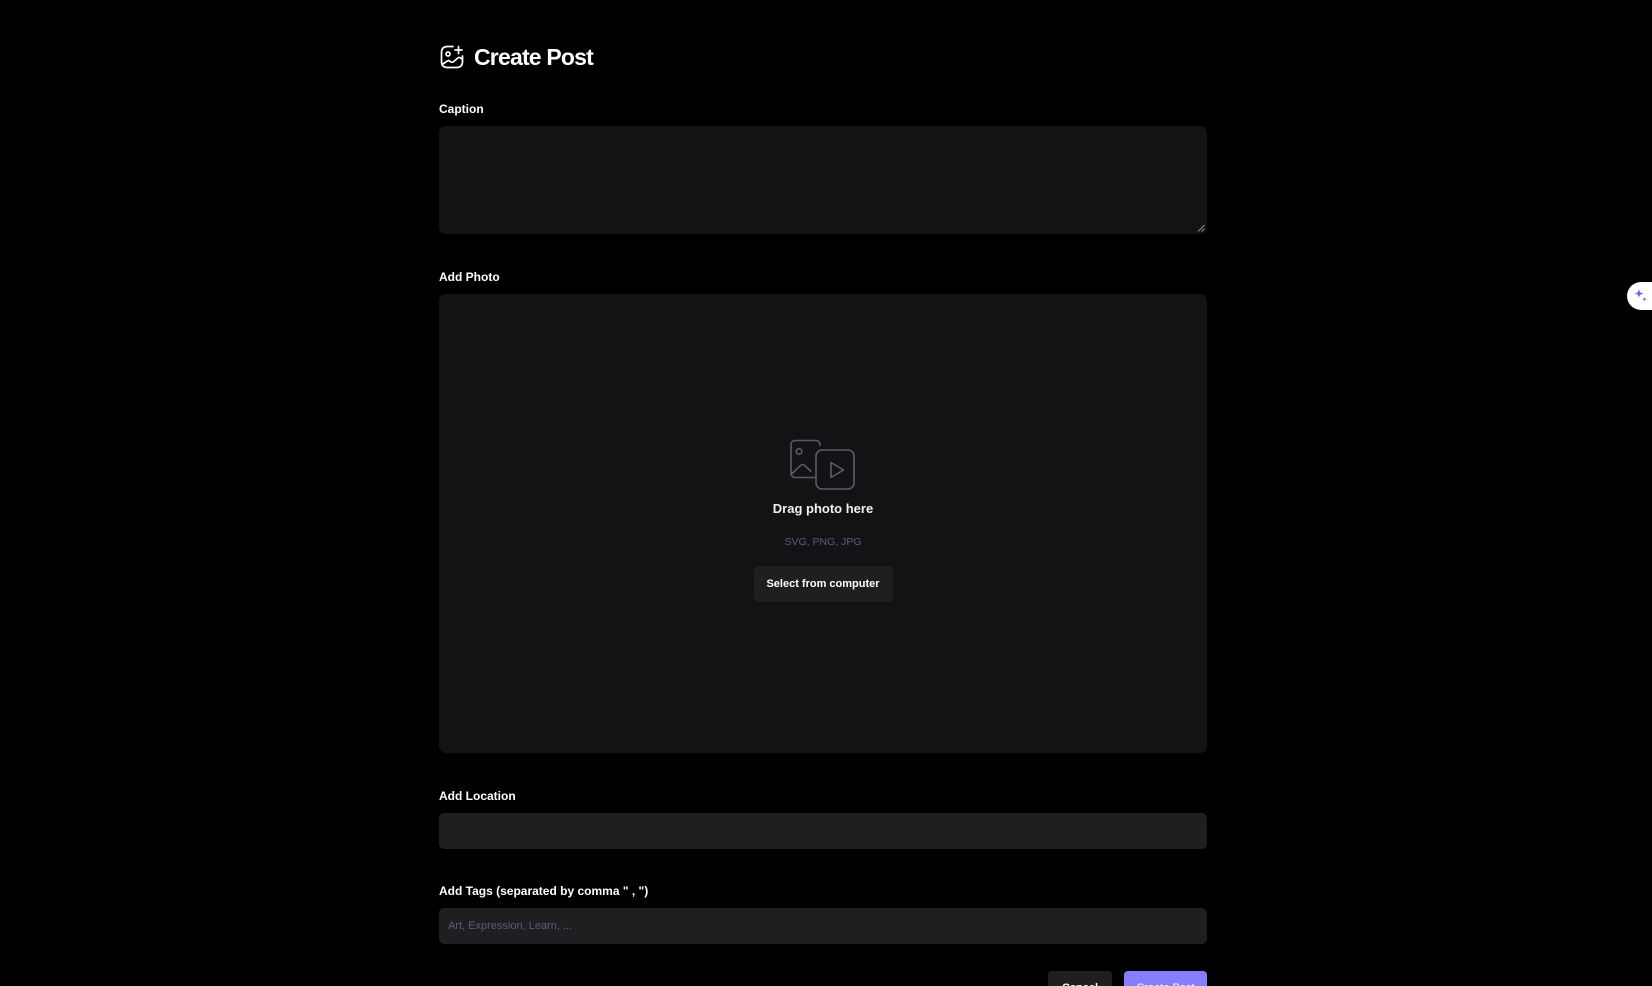 Image resolution: width=1652 pixels, height=986 pixels. I want to click on gallery-add-icon, so click(452, 57).